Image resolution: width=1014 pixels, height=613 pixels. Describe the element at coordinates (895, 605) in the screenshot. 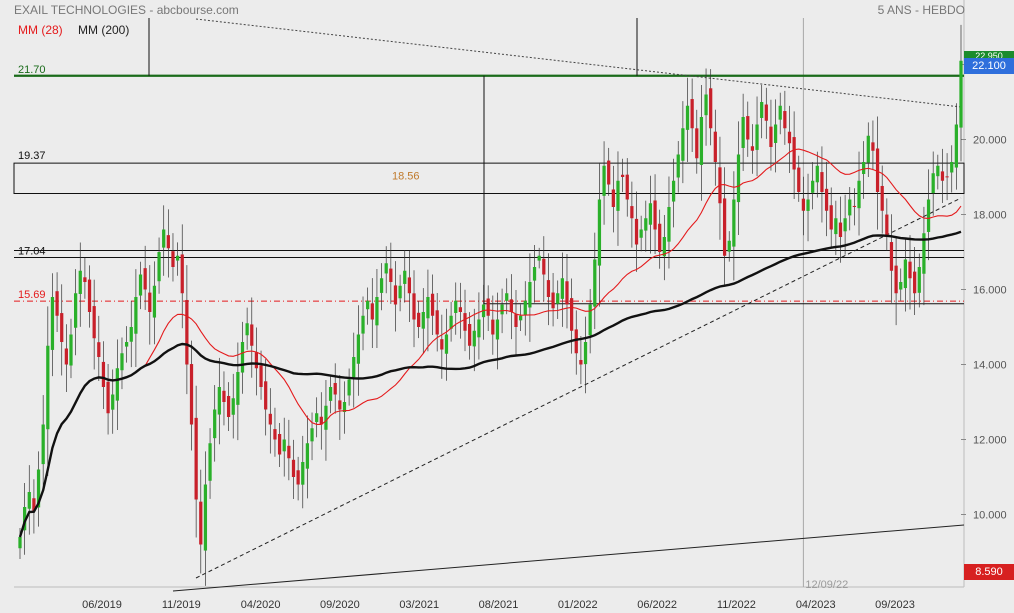

I see `x-tick-label: 09/2023` at that location.